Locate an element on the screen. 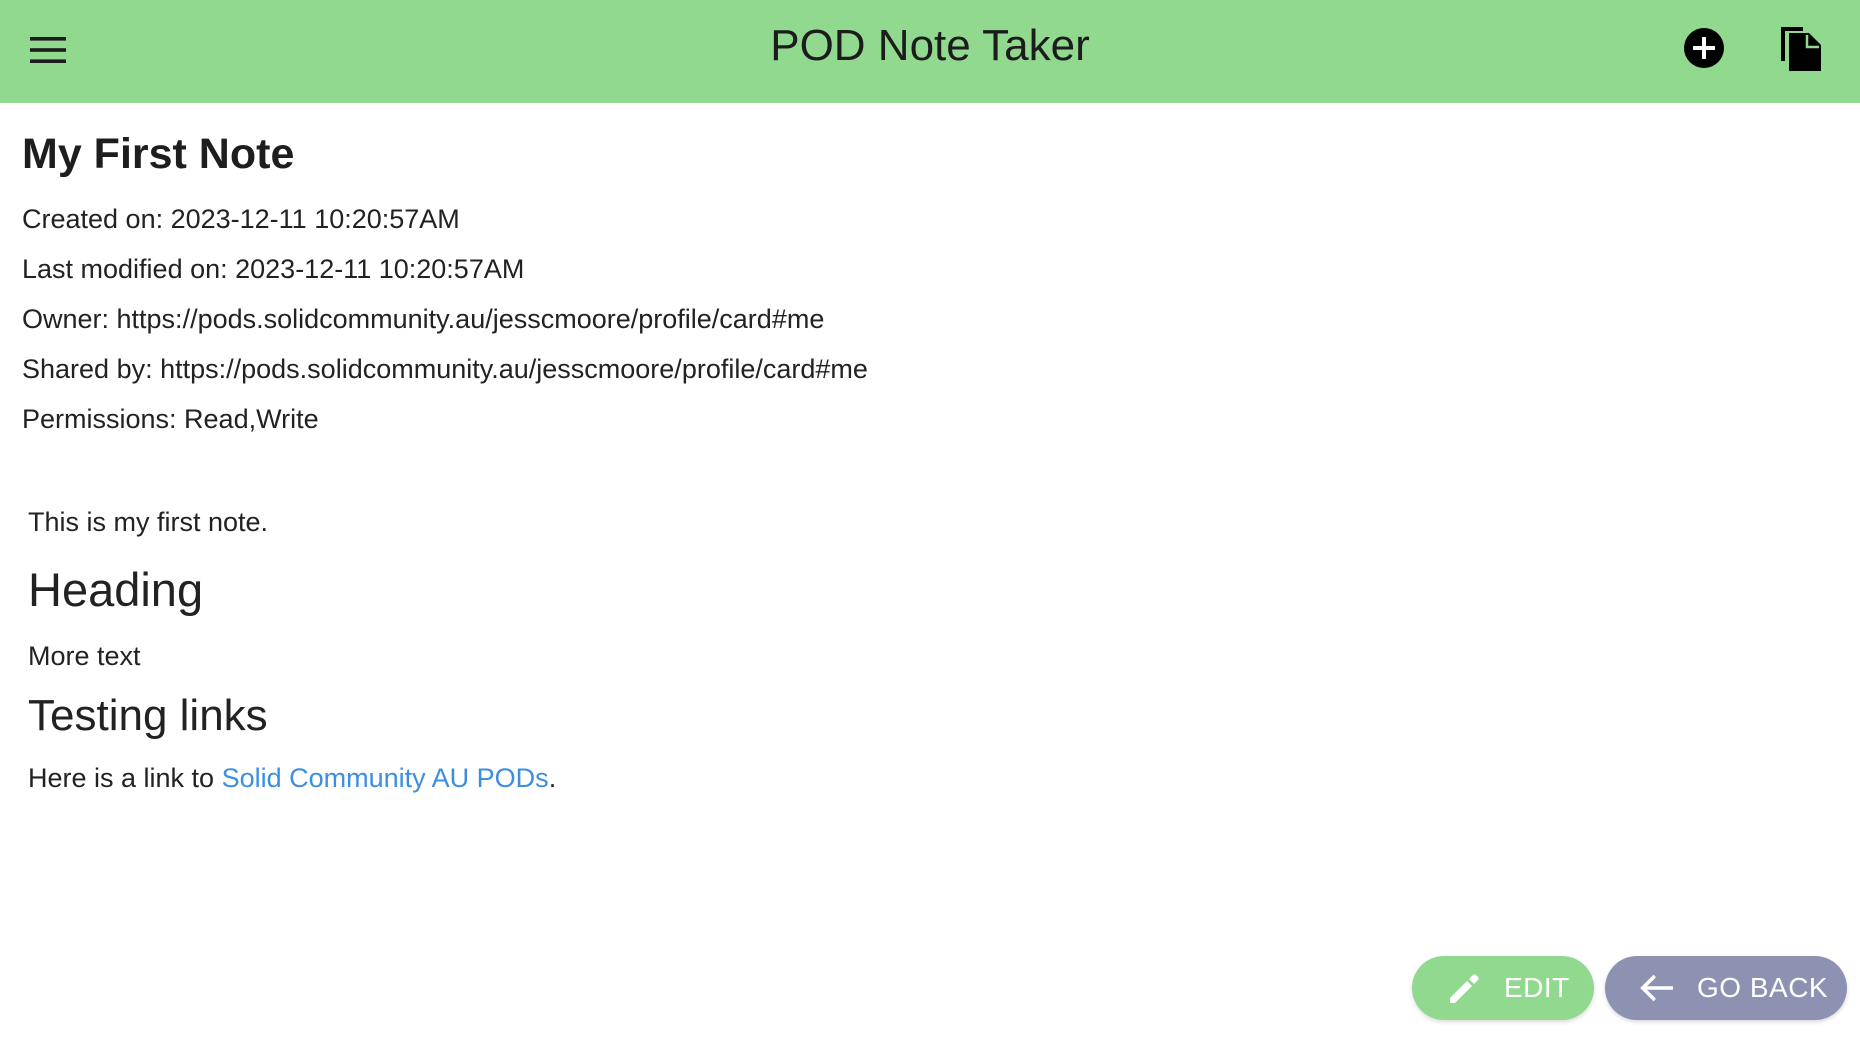 The width and height of the screenshot is (1860, 1050). app-bar: POD Note Taker is located at coordinates (930, 51).